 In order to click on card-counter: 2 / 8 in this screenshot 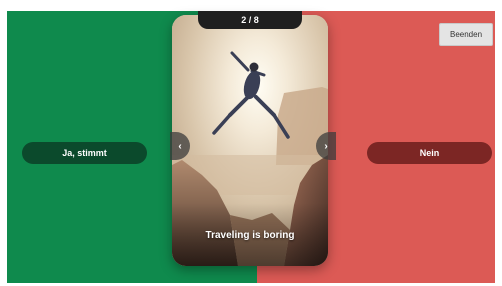, I will do `click(250, 20)`.